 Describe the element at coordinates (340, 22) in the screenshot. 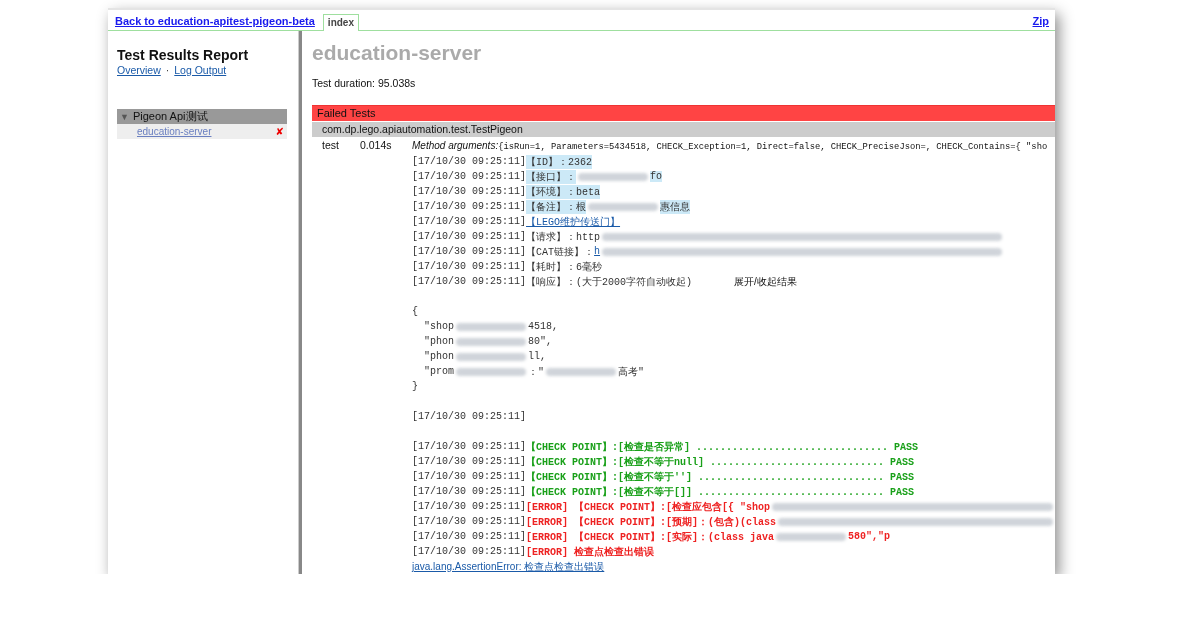

I see `tab: index` at that location.